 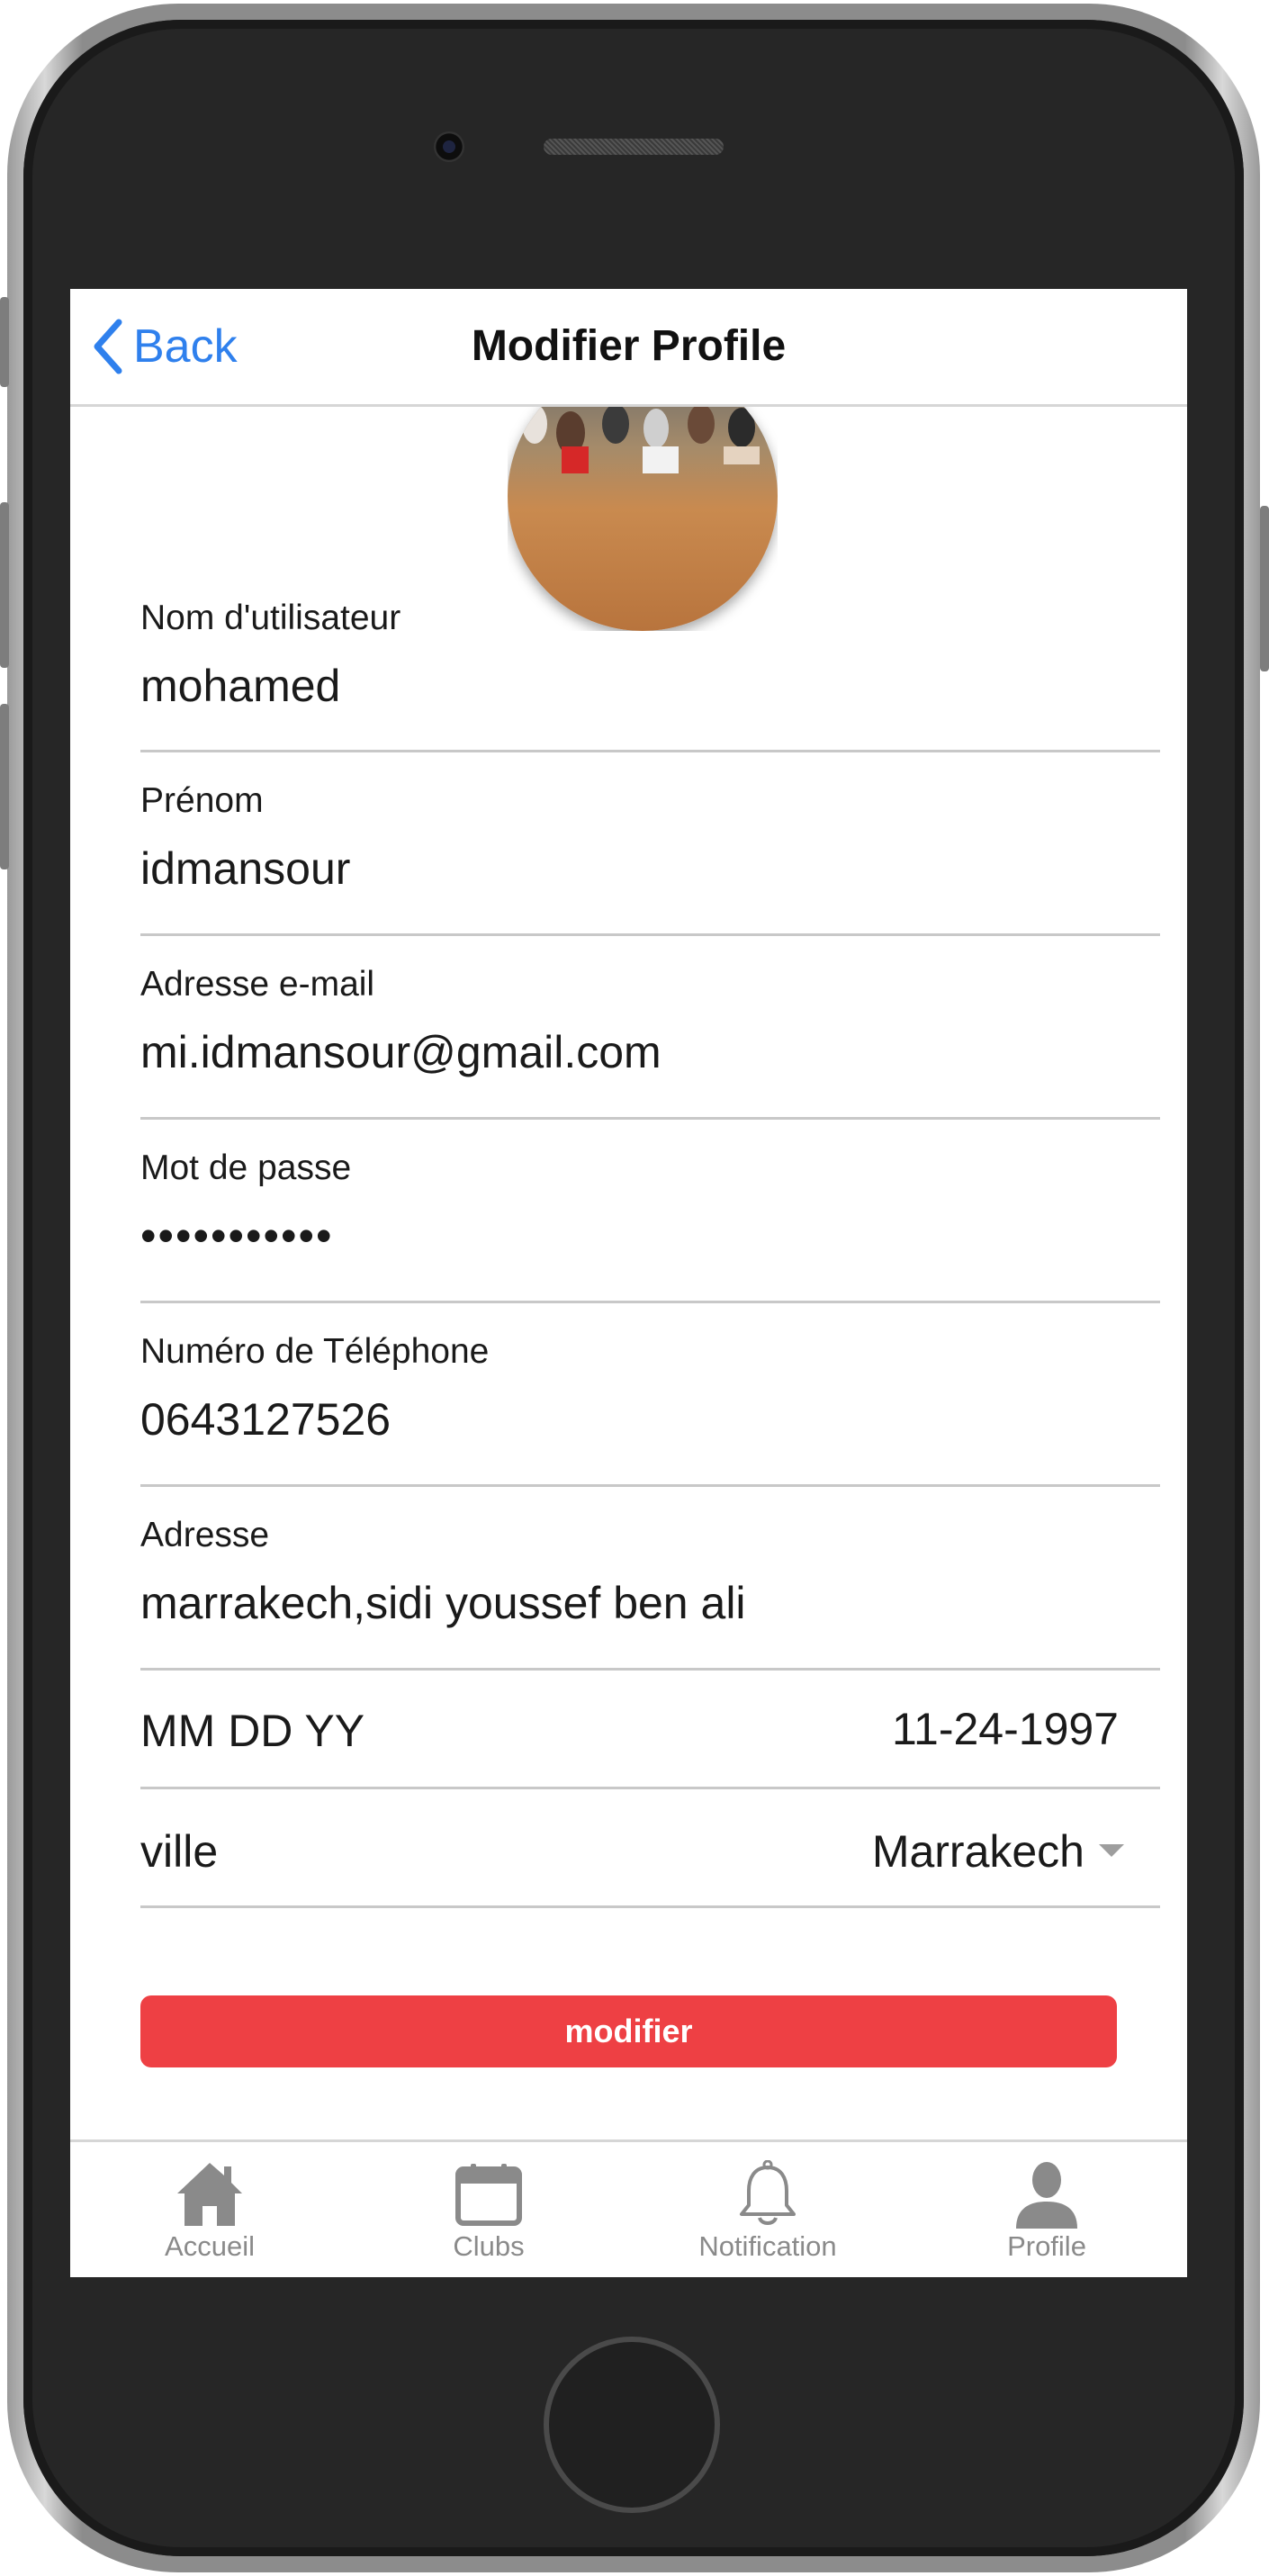 What do you see at coordinates (4, 342) in the screenshot?
I see `mute-switch` at bounding box center [4, 342].